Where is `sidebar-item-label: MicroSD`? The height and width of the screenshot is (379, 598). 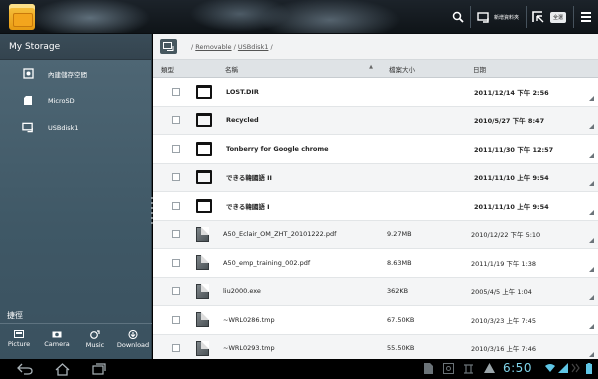 sidebar-item-label: MicroSD is located at coordinates (61, 100).